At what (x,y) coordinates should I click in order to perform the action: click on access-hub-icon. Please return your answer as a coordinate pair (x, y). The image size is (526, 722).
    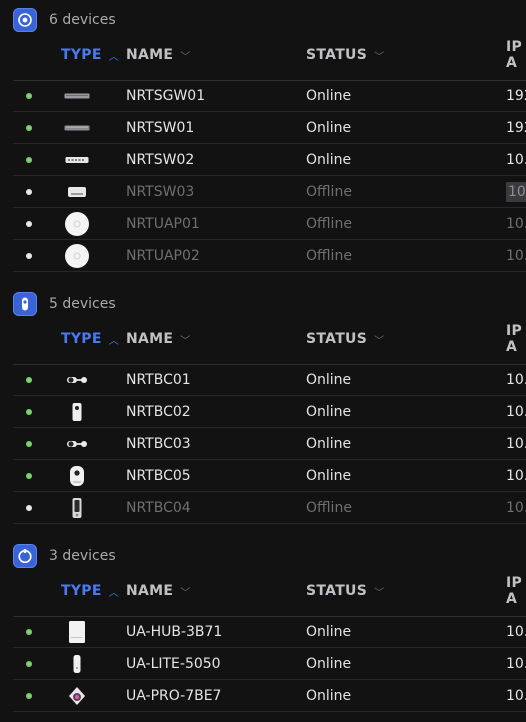
    Looking at the image, I should click on (77, 632).